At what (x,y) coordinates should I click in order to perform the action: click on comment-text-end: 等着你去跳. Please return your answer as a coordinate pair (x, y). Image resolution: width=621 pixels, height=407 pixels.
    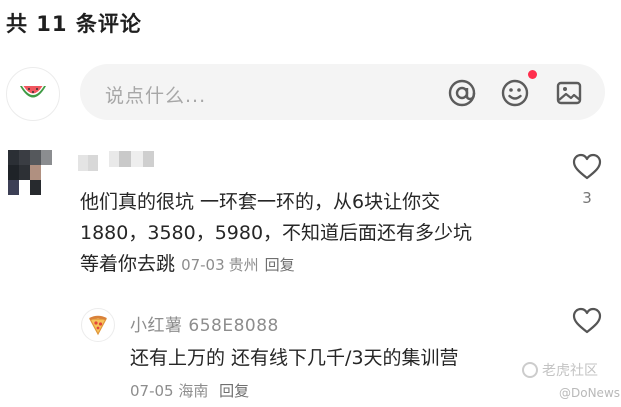
    Looking at the image, I should click on (128, 264).